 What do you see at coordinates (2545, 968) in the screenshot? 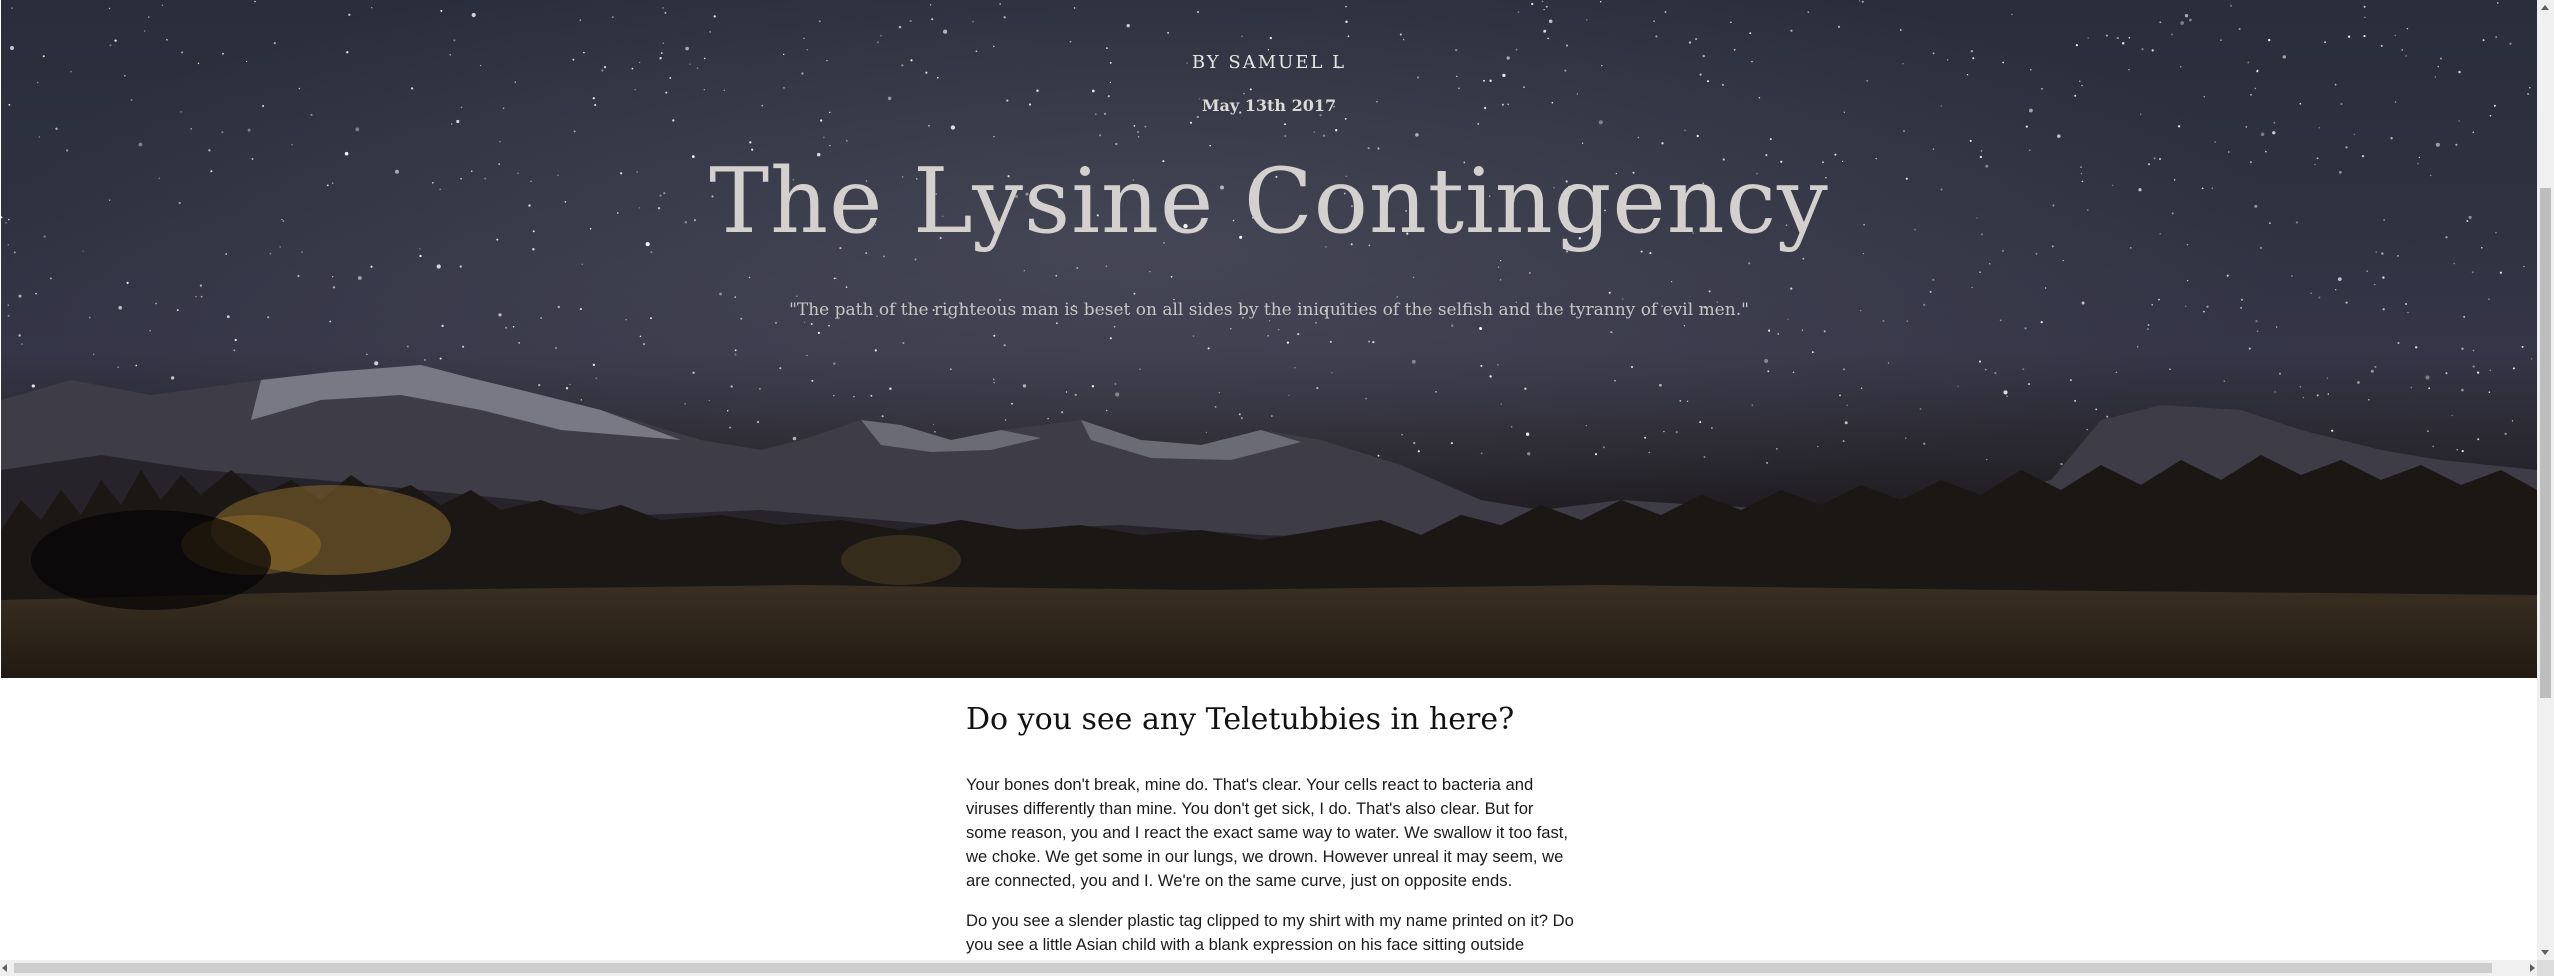
I see `scrollbar-corner` at bounding box center [2545, 968].